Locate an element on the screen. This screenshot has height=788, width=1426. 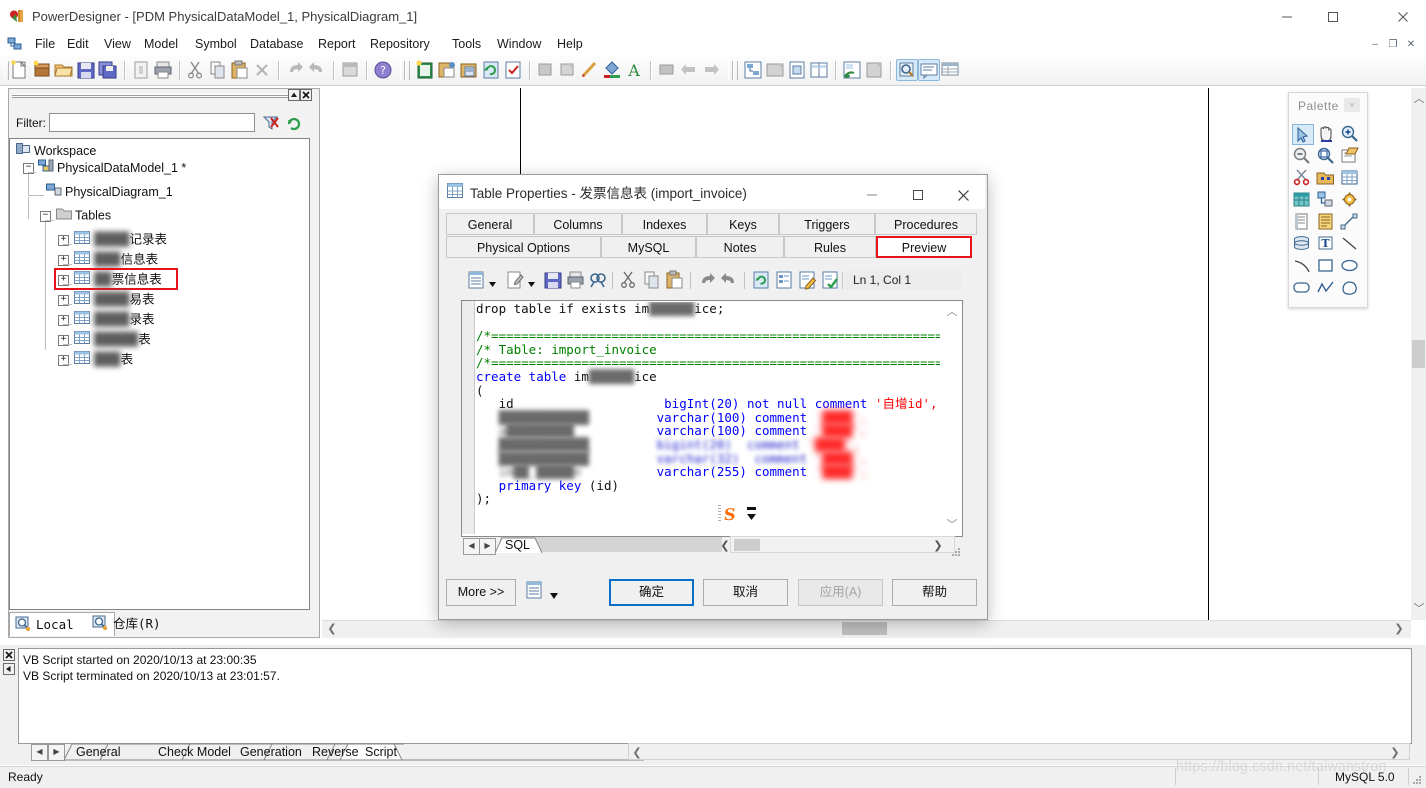
menu-report: Report is located at coordinates (337, 44).